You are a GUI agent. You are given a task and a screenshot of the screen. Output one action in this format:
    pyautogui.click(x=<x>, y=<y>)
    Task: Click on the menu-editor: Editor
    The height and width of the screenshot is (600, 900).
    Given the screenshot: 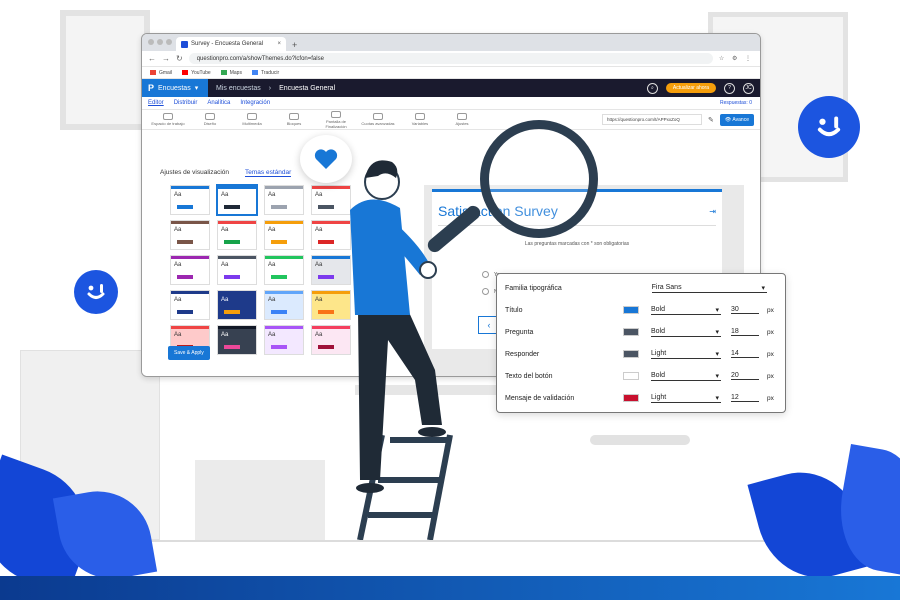 What is the action you would take?
    pyautogui.click(x=156, y=103)
    